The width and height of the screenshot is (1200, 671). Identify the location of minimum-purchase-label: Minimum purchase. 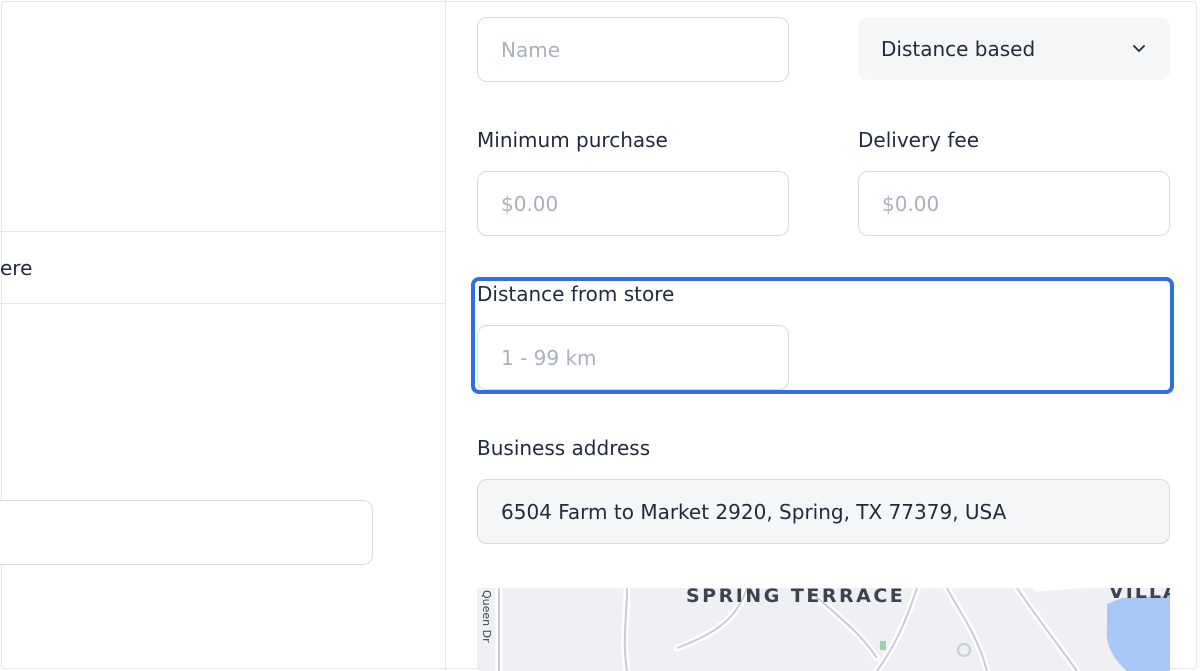
(572, 140).